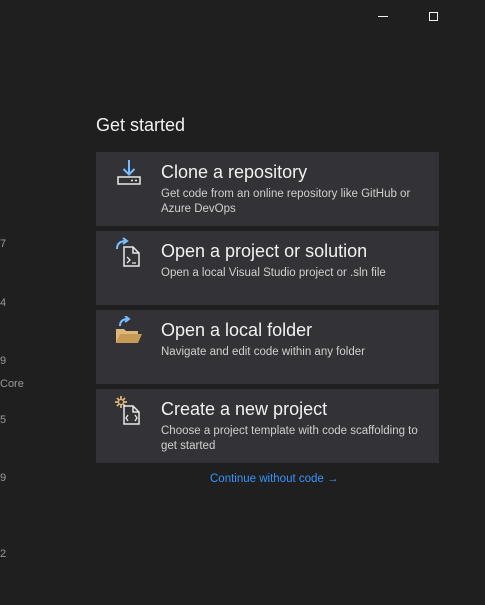  I want to click on continue-without-code-link: Continue without code →, so click(274, 479).